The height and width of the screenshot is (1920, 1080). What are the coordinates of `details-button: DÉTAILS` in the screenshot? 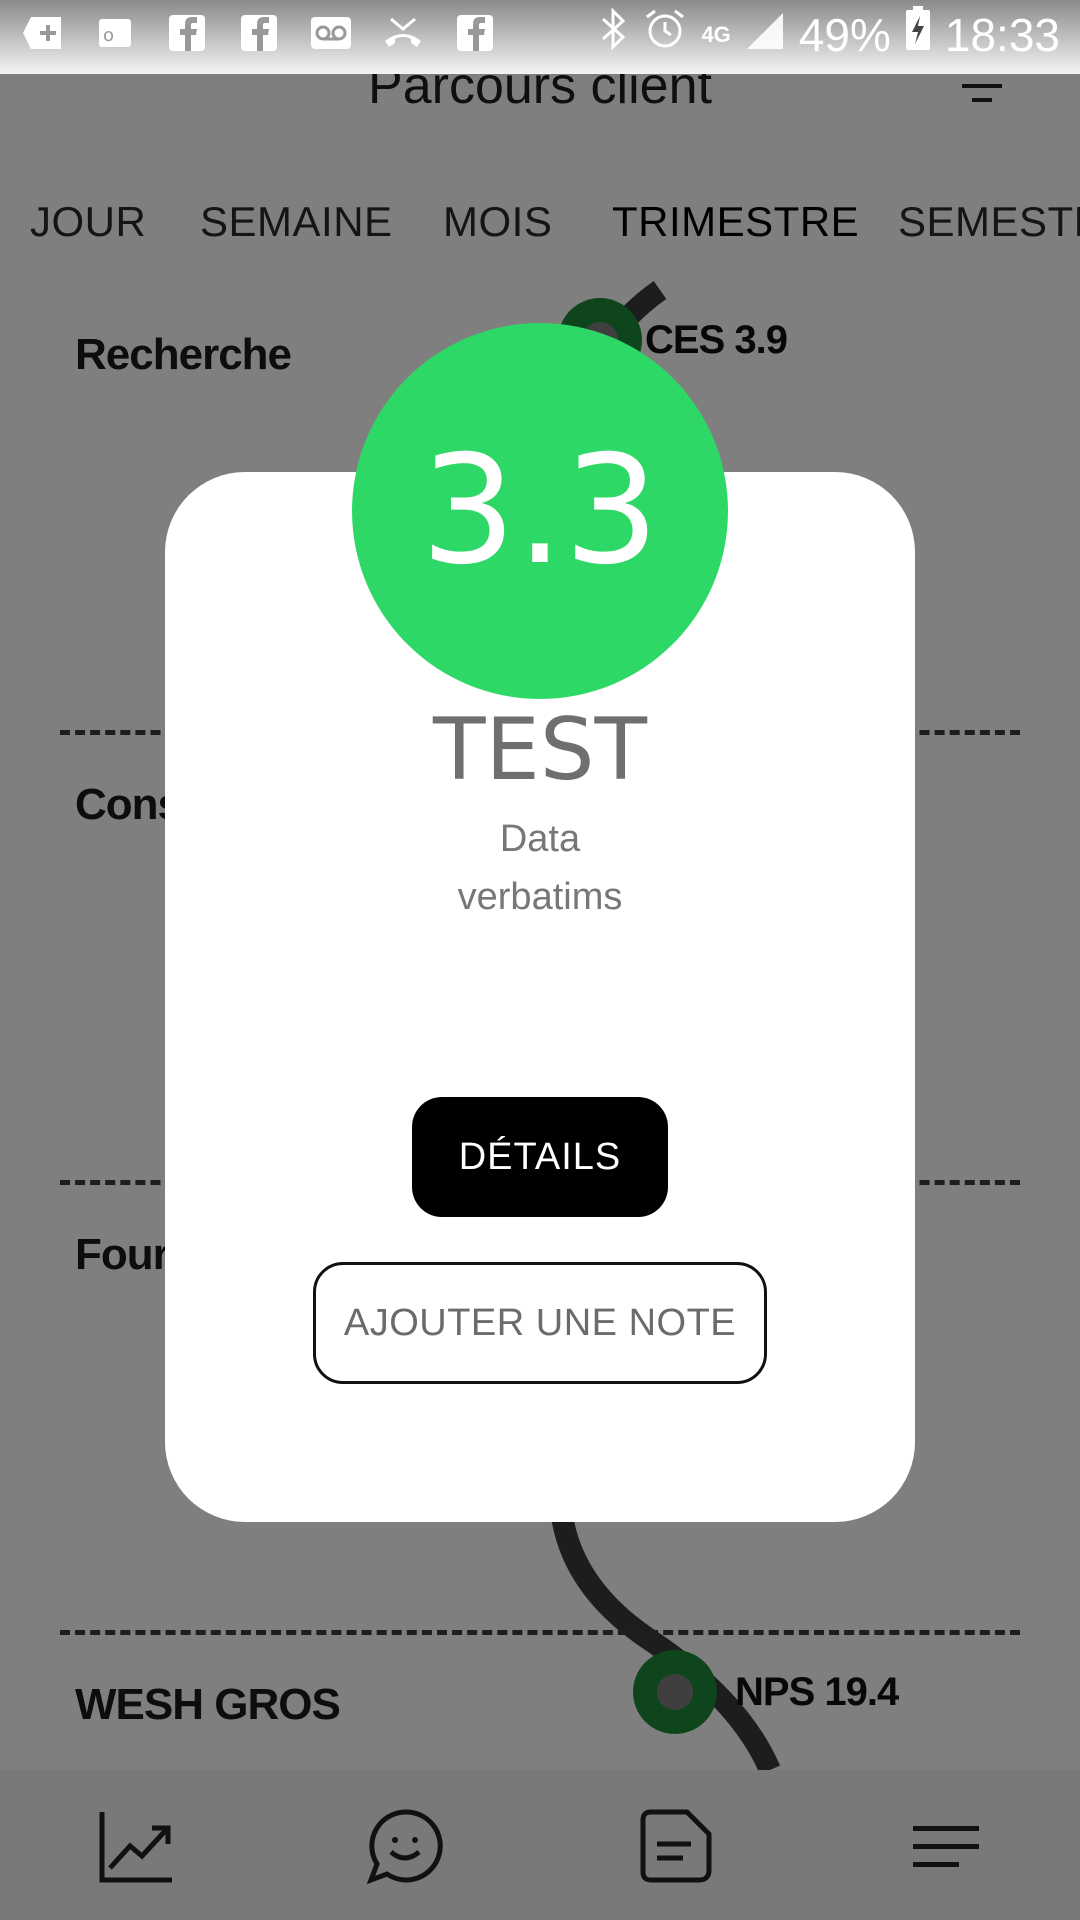 It's located at (540, 1157).